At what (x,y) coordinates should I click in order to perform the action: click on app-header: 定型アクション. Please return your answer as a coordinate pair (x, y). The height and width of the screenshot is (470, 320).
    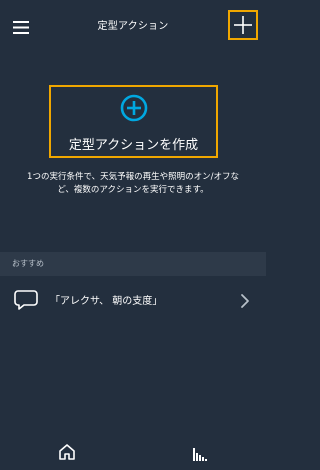
    Looking at the image, I should click on (133, 26).